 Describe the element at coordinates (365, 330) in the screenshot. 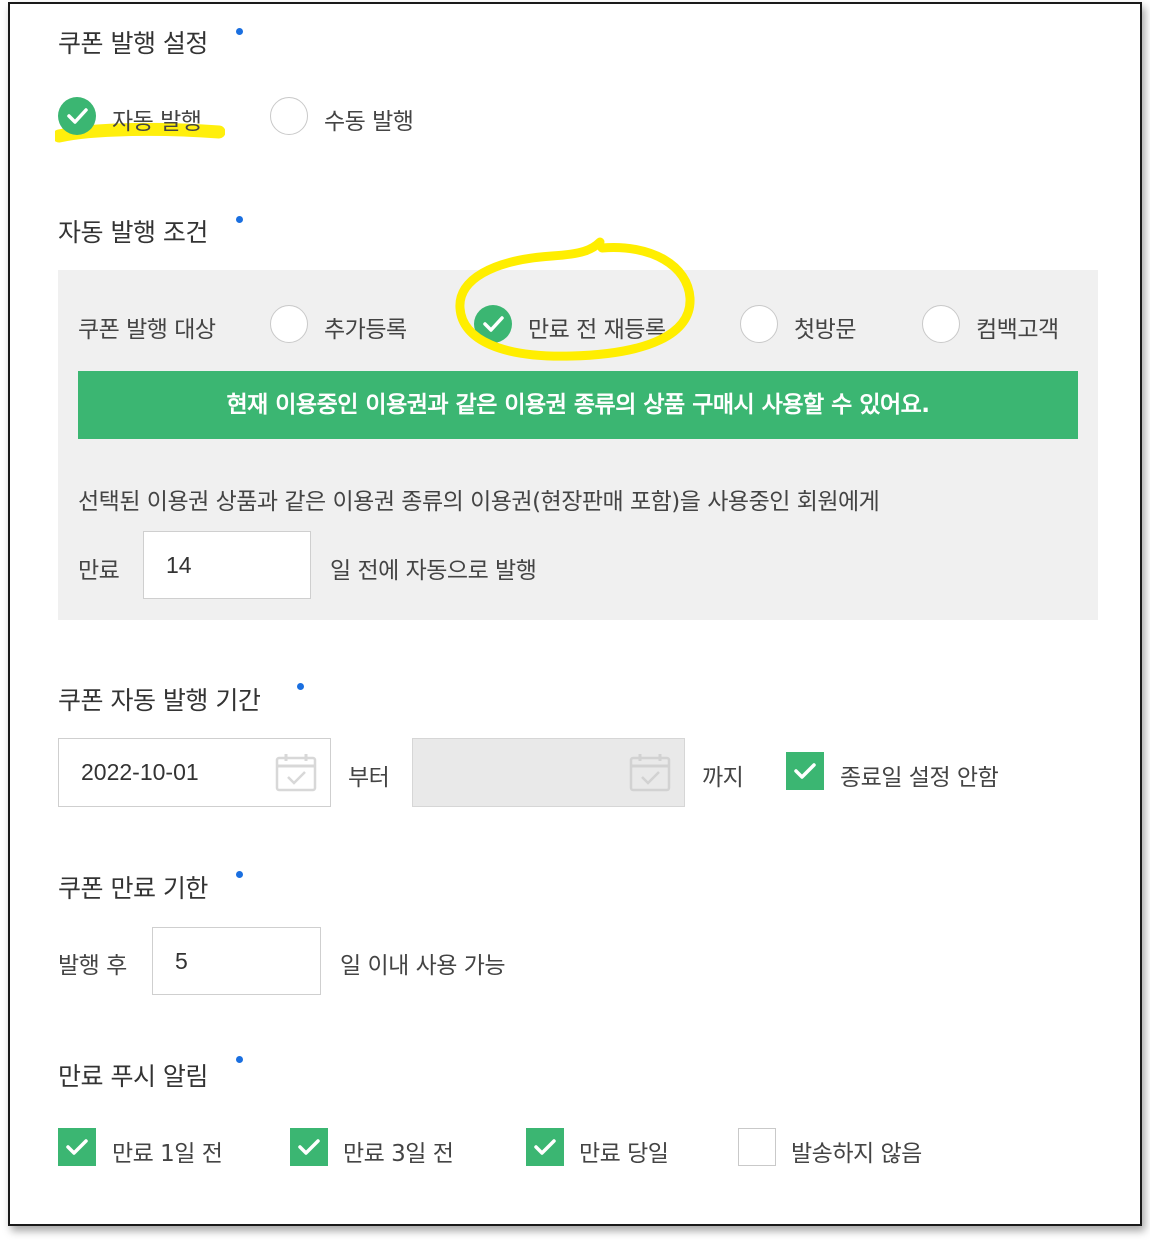

I see `radio-target-add-label: 추가등록` at that location.